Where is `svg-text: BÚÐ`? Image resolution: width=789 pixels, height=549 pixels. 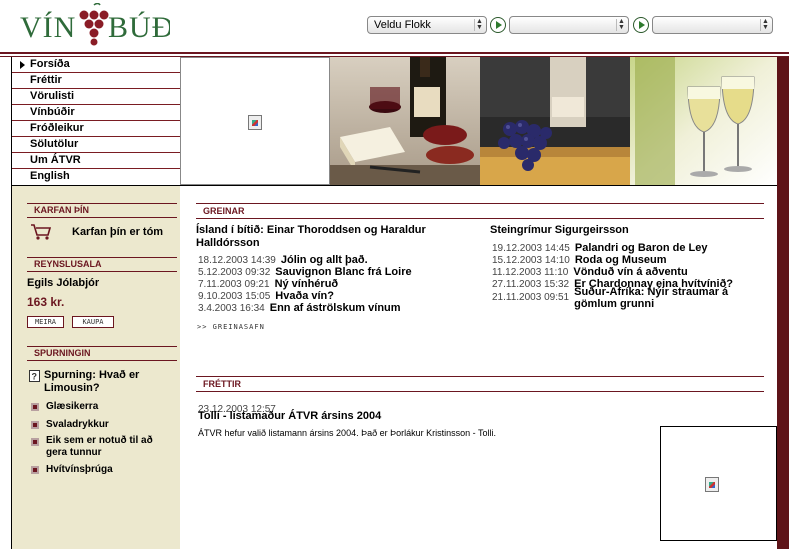 svg-text: BÚÐ is located at coordinates (139, 27).